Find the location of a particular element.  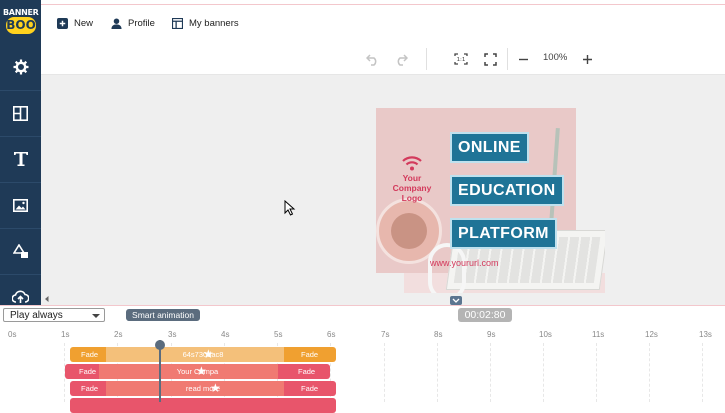

plus-square-icon is located at coordinates (62, 23).